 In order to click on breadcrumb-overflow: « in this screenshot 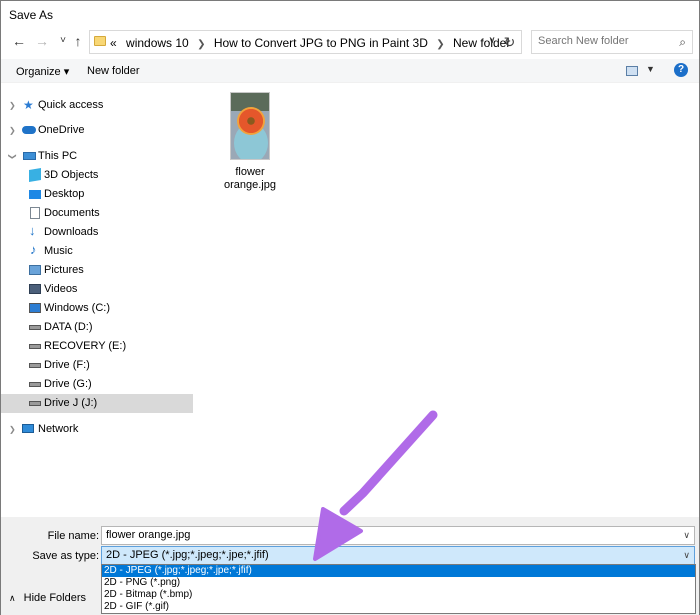, I will do `click(113, 43)`.